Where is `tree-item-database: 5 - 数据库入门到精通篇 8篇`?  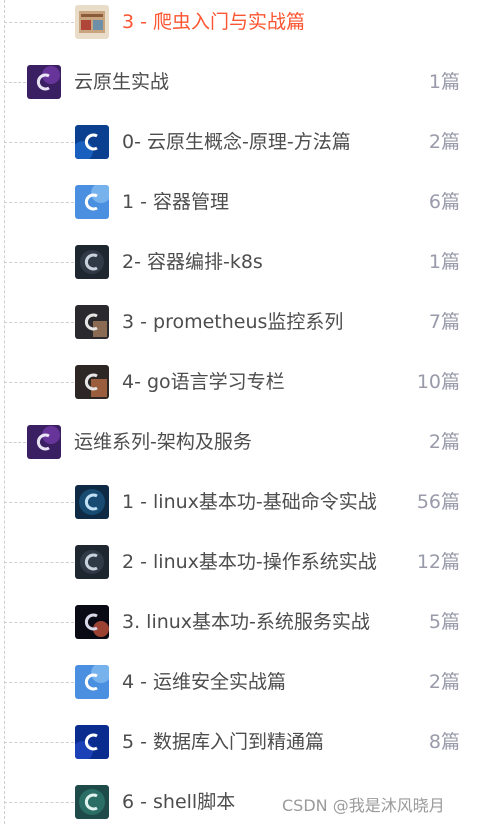 tree-item-database: 5 - 数据库入门到精通篇 8篇 is located at coordinates (242, 750).